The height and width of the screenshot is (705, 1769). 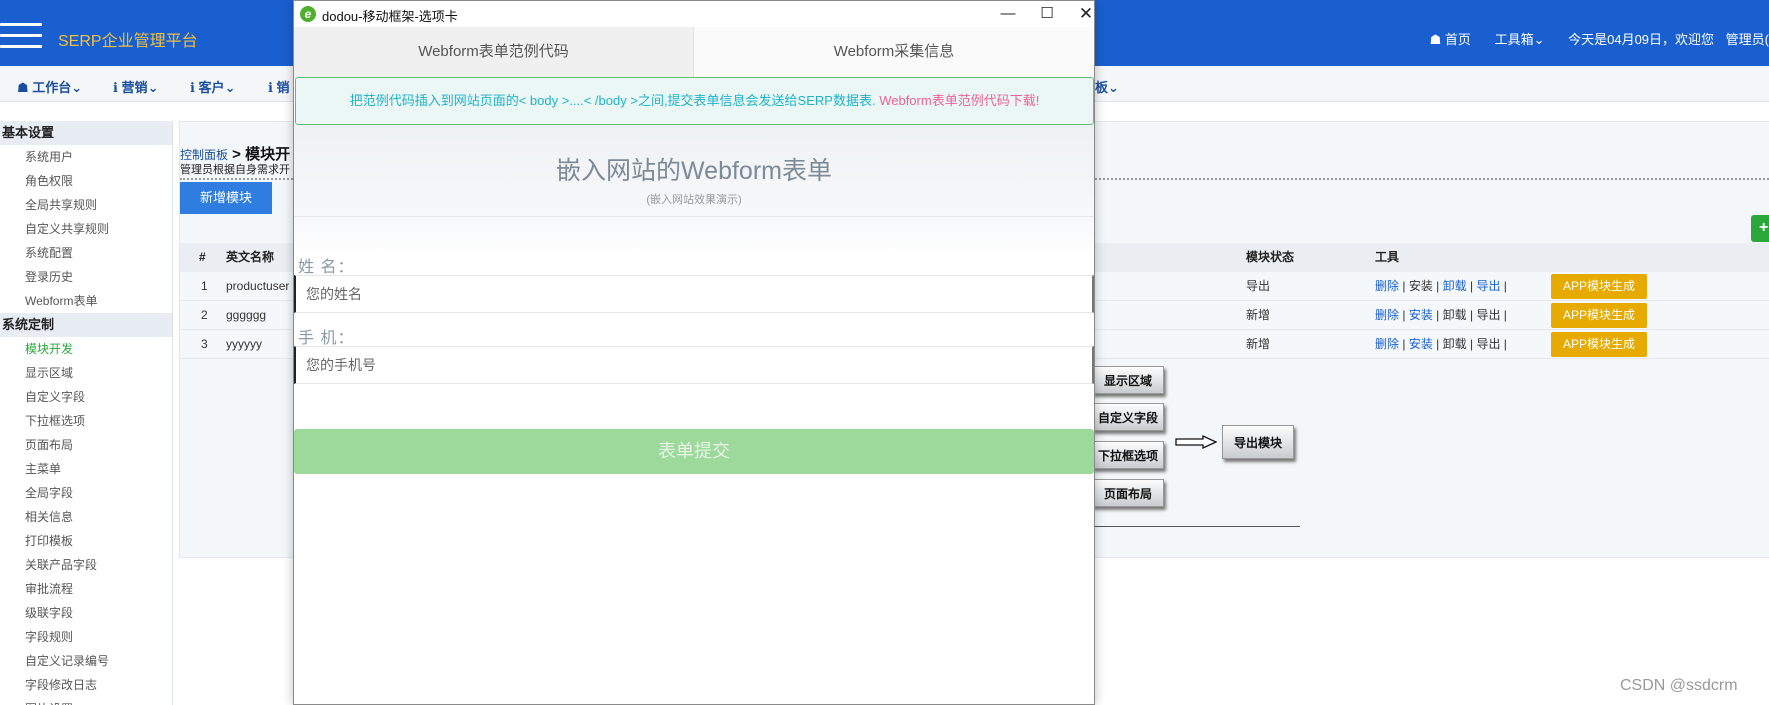 I want to click on menu-board: 板⌄, so click(x=1107, y=86).